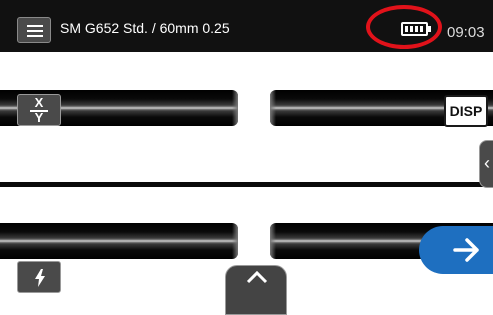 The image size is (493, 315). What do you see at coordinates (466, 32) in the screenshot?
I see `clock: 09:03` at bounding box center [466, 32].